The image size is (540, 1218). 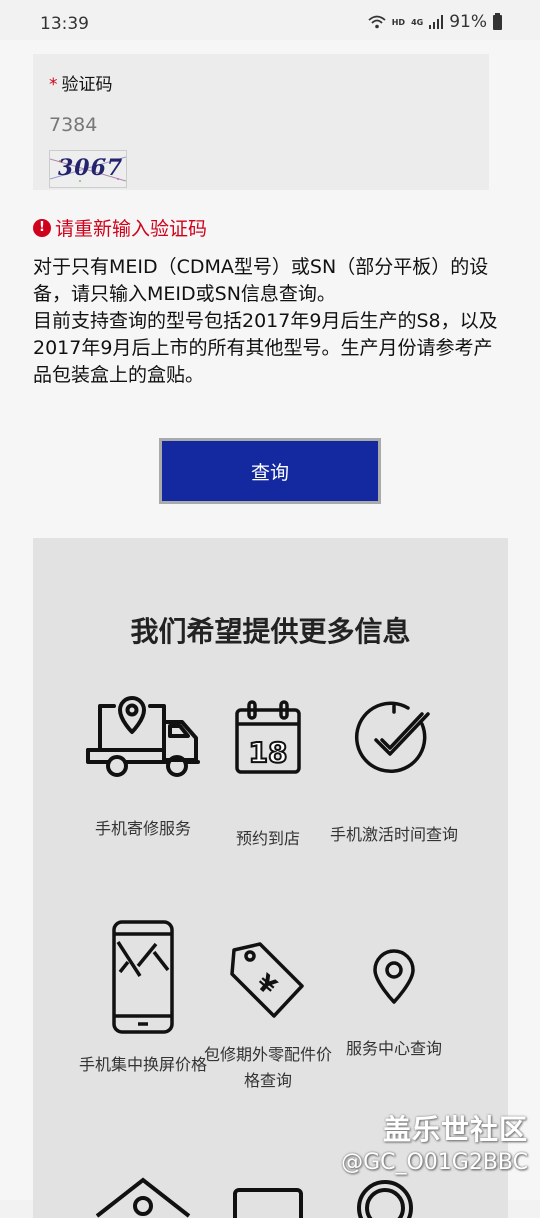 What do you see at coordinates (394, 1005) in the screenshot?
I see `service-center-locator: 服务中心查询` at bounding box center [394, 1005].